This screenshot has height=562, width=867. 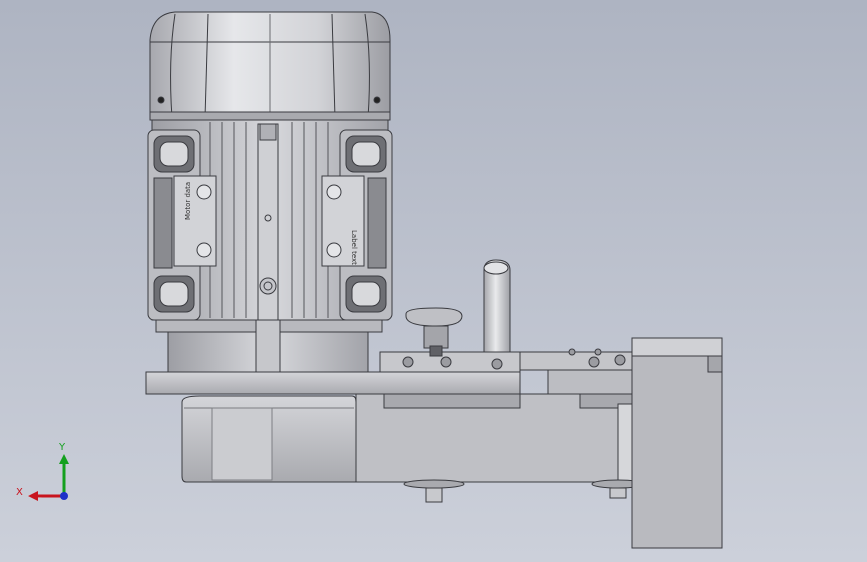 What do you see at coordinates (33, 496) in the screenshot?
I see `x-axis-arrowhead` at bounding box center [33, 496].